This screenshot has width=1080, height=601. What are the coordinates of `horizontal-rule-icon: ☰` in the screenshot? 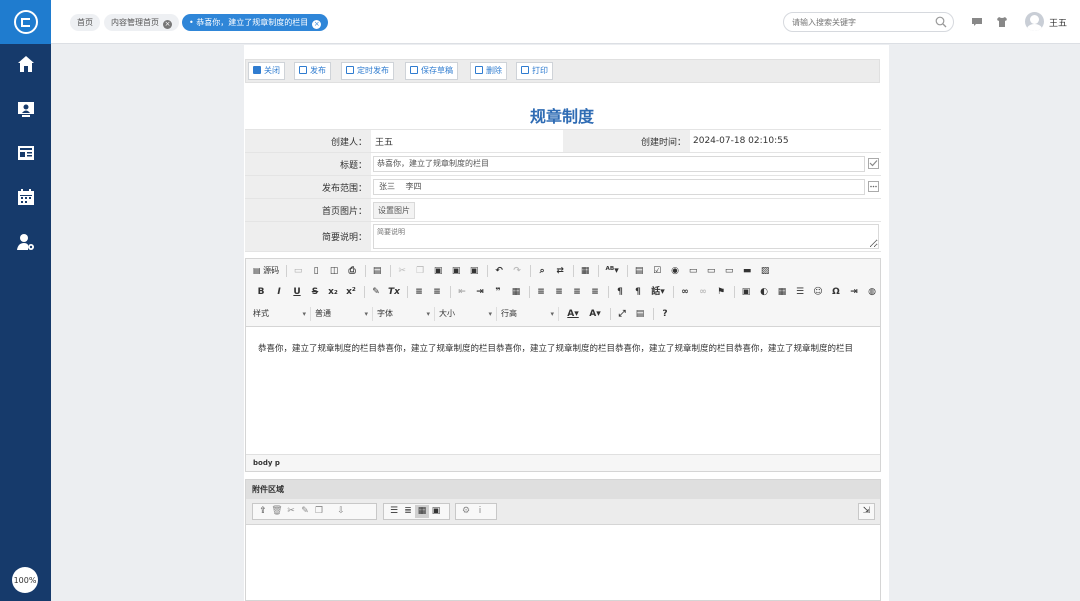 It's located at (800, 292).